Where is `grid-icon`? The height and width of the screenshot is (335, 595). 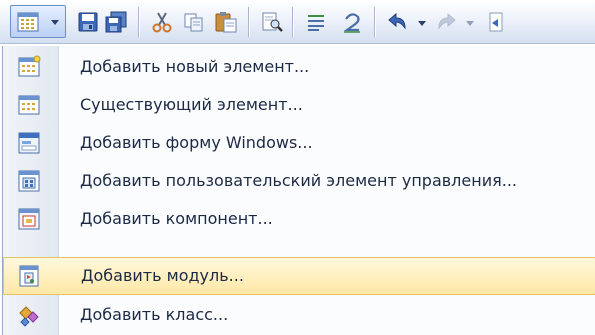 grid-icon is located at coordinates (28, 22).